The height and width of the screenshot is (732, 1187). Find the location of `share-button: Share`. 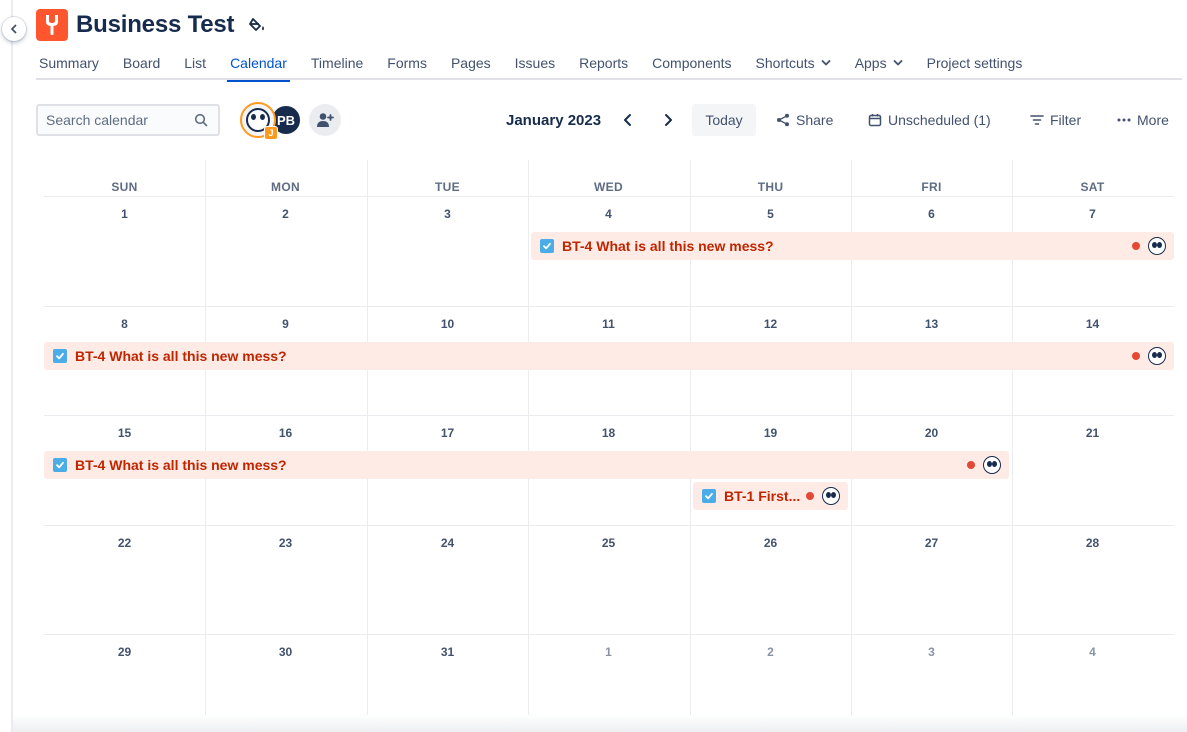

share-button: Share is located at coordinates (804, 120).